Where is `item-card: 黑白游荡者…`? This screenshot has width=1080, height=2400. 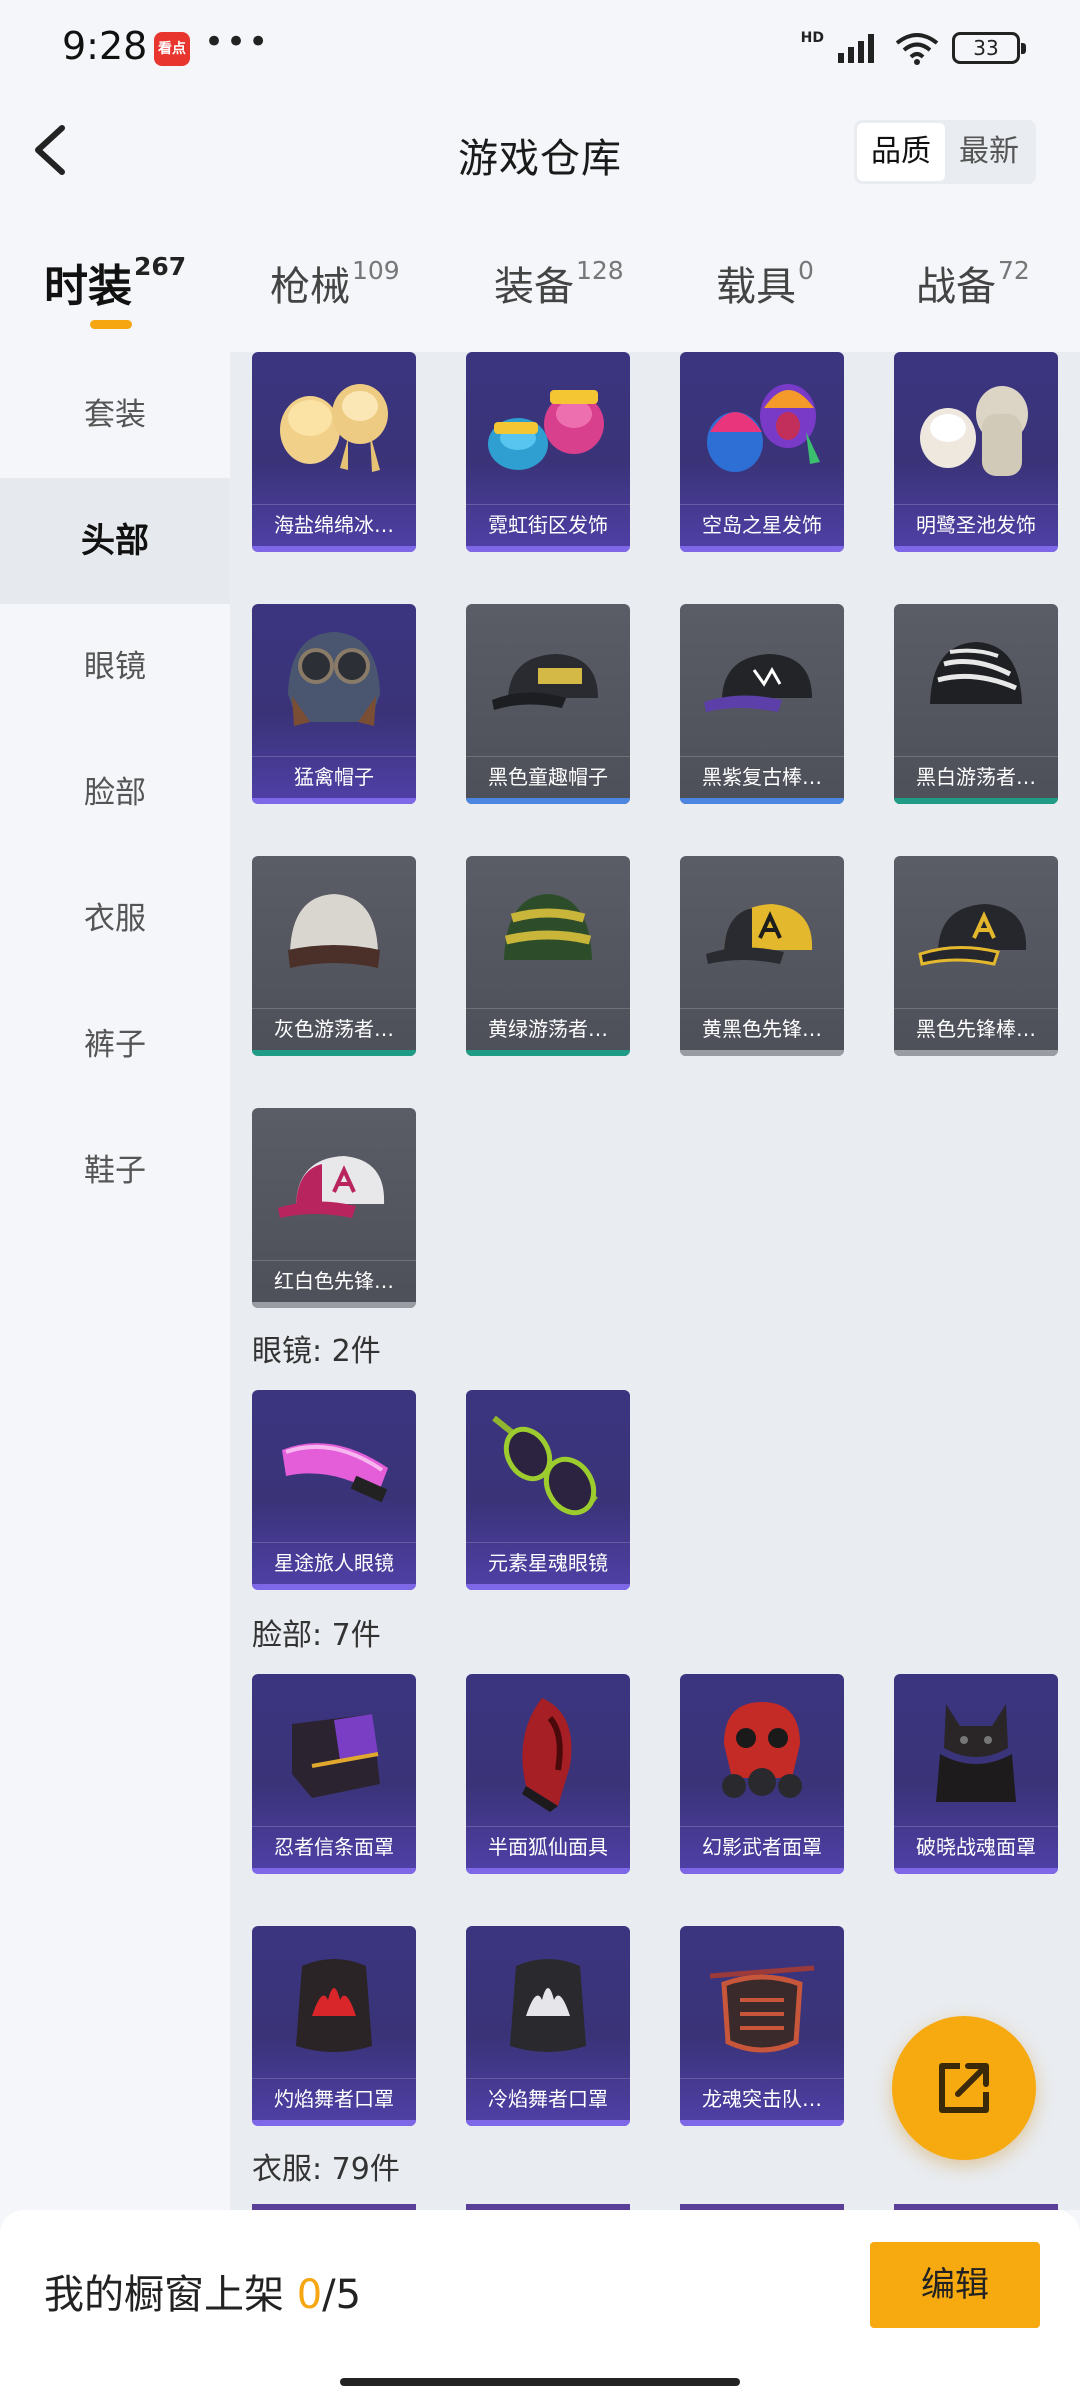 item-card: 黑白游荡者… is located at coordinates (976, 704).